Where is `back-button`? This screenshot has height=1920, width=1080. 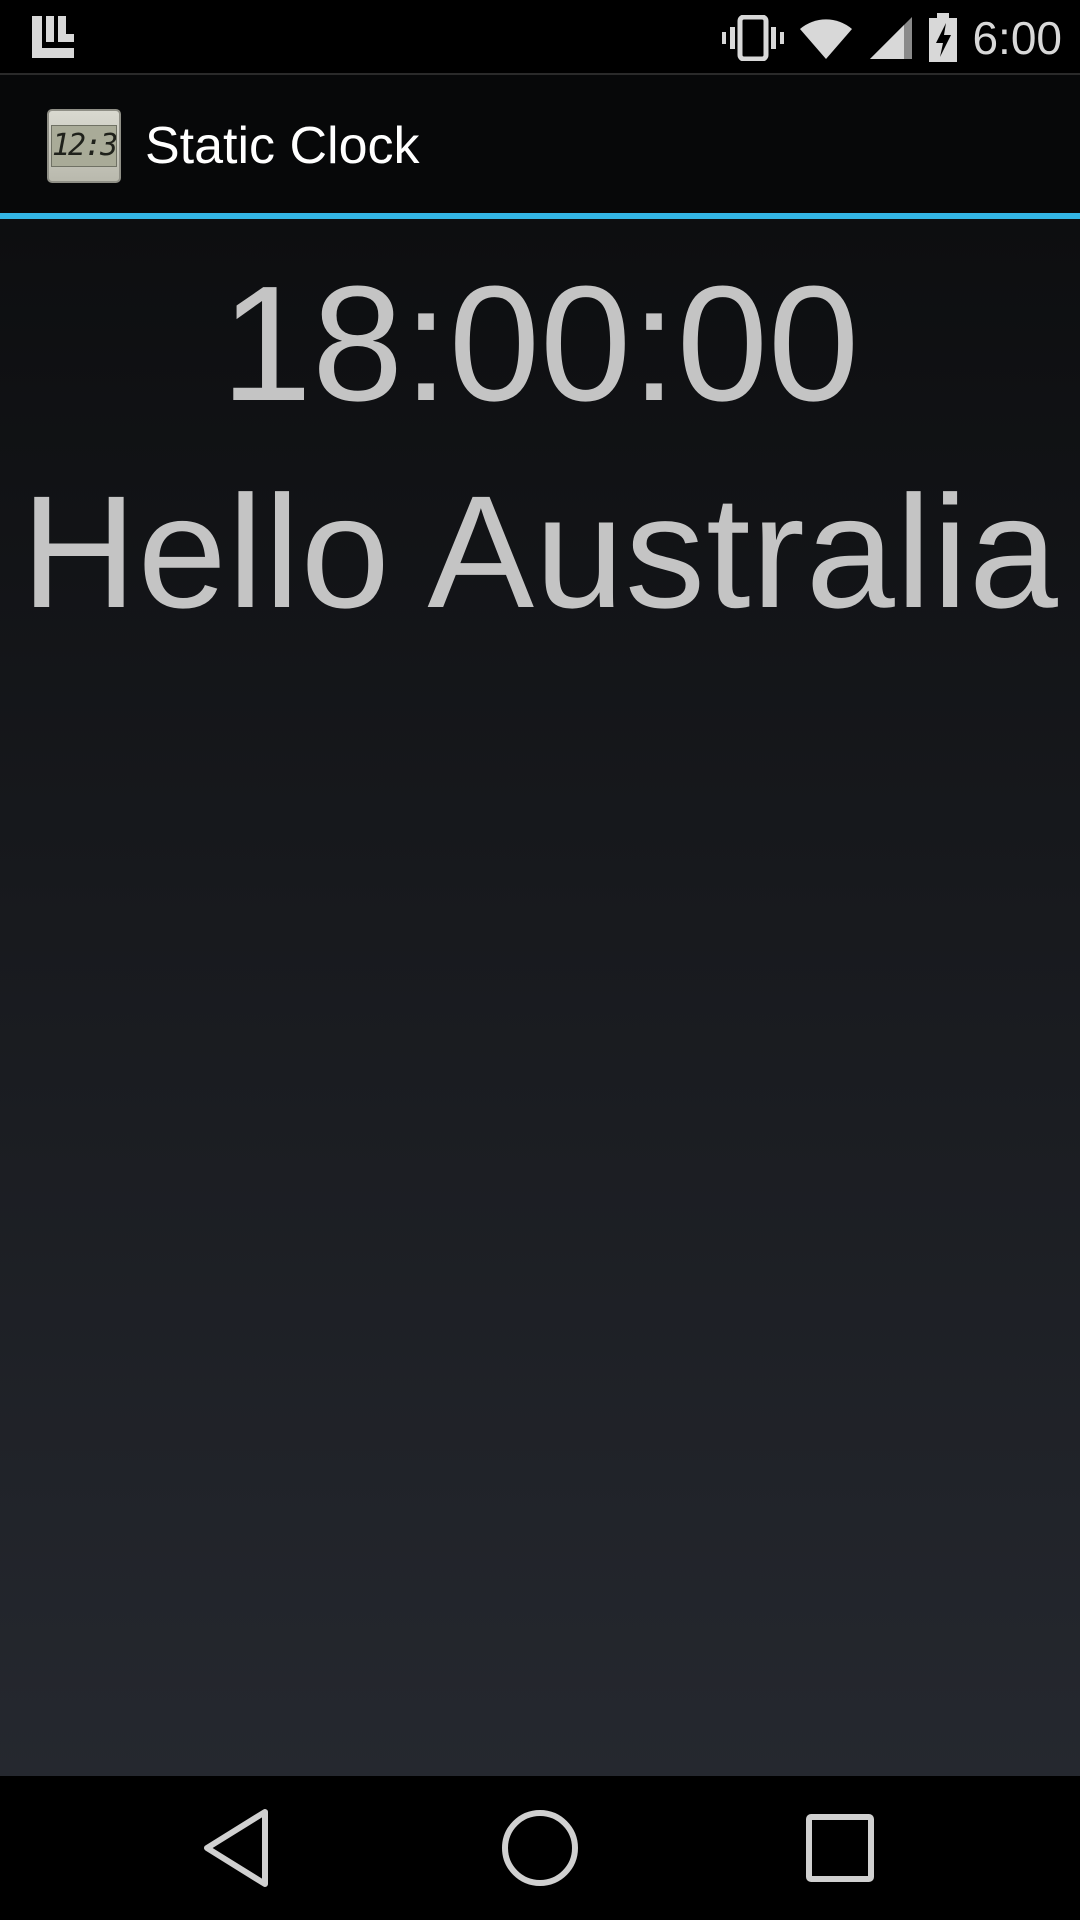 back-button is located at coordinates (237, 1848).